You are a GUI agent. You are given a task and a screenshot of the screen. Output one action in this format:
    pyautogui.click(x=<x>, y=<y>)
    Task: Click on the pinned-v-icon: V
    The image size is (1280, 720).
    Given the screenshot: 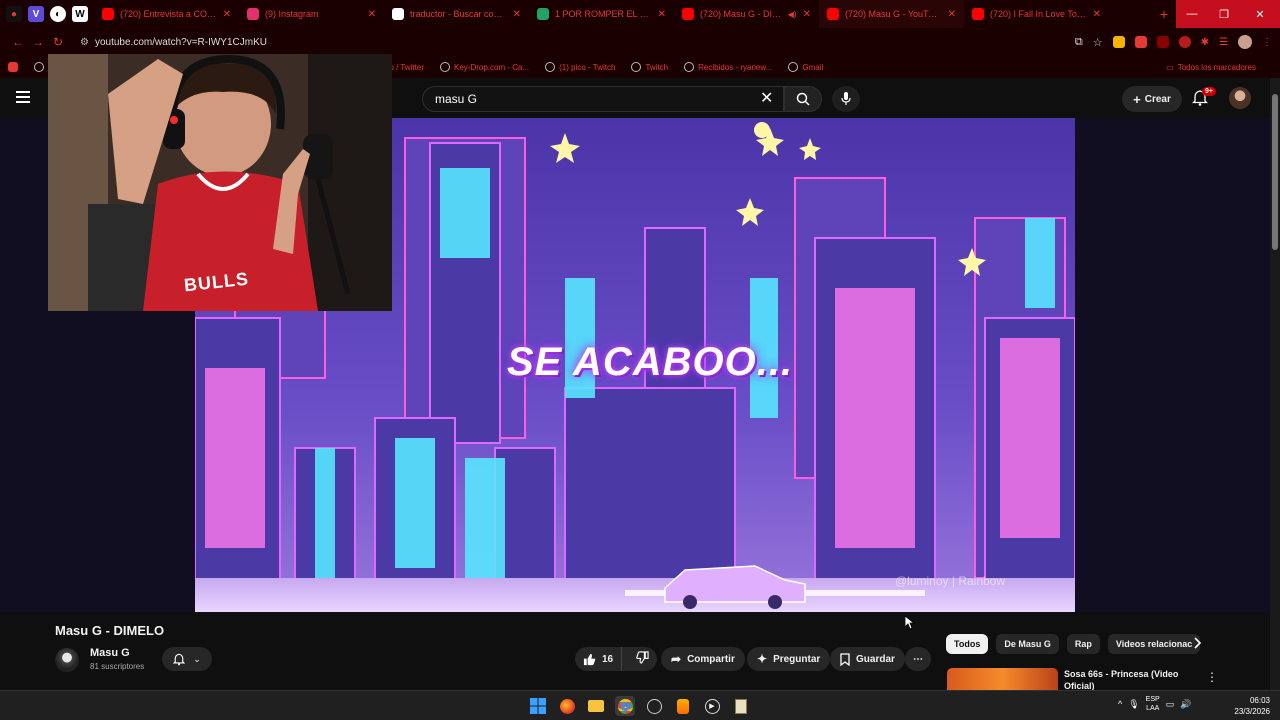 What is the action you would take?
    pyautogui.click(x=36, y=14)
    